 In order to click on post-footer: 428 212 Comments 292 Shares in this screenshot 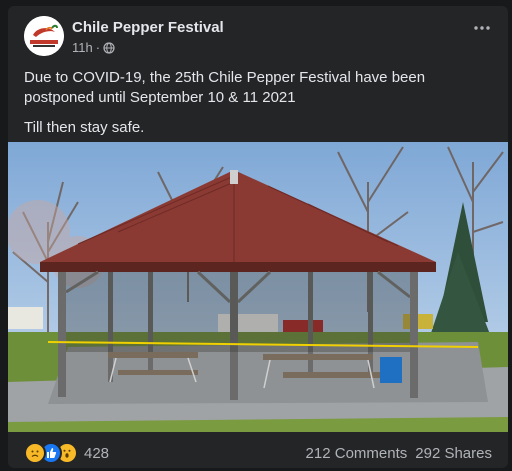, I will do `click(258, 453)`.